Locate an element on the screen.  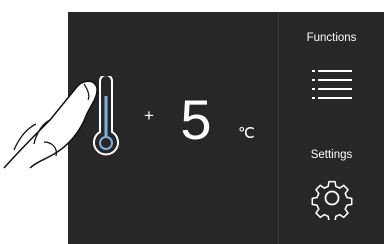
settings-button: Settings is located at coordinates (331, 190).